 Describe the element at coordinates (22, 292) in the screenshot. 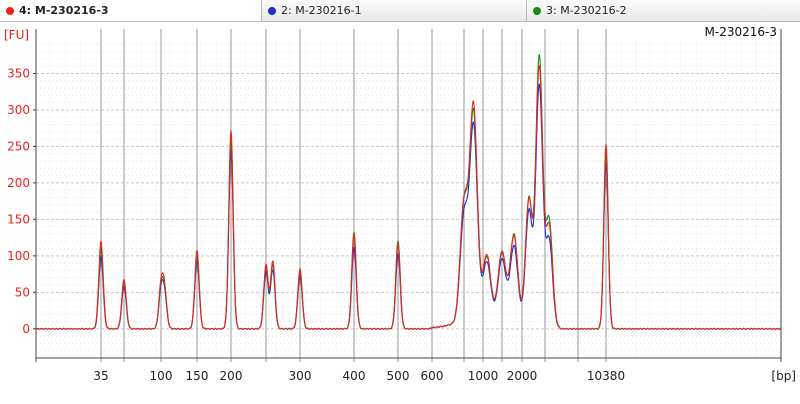

I see `y-tick-label: 50` at that location.